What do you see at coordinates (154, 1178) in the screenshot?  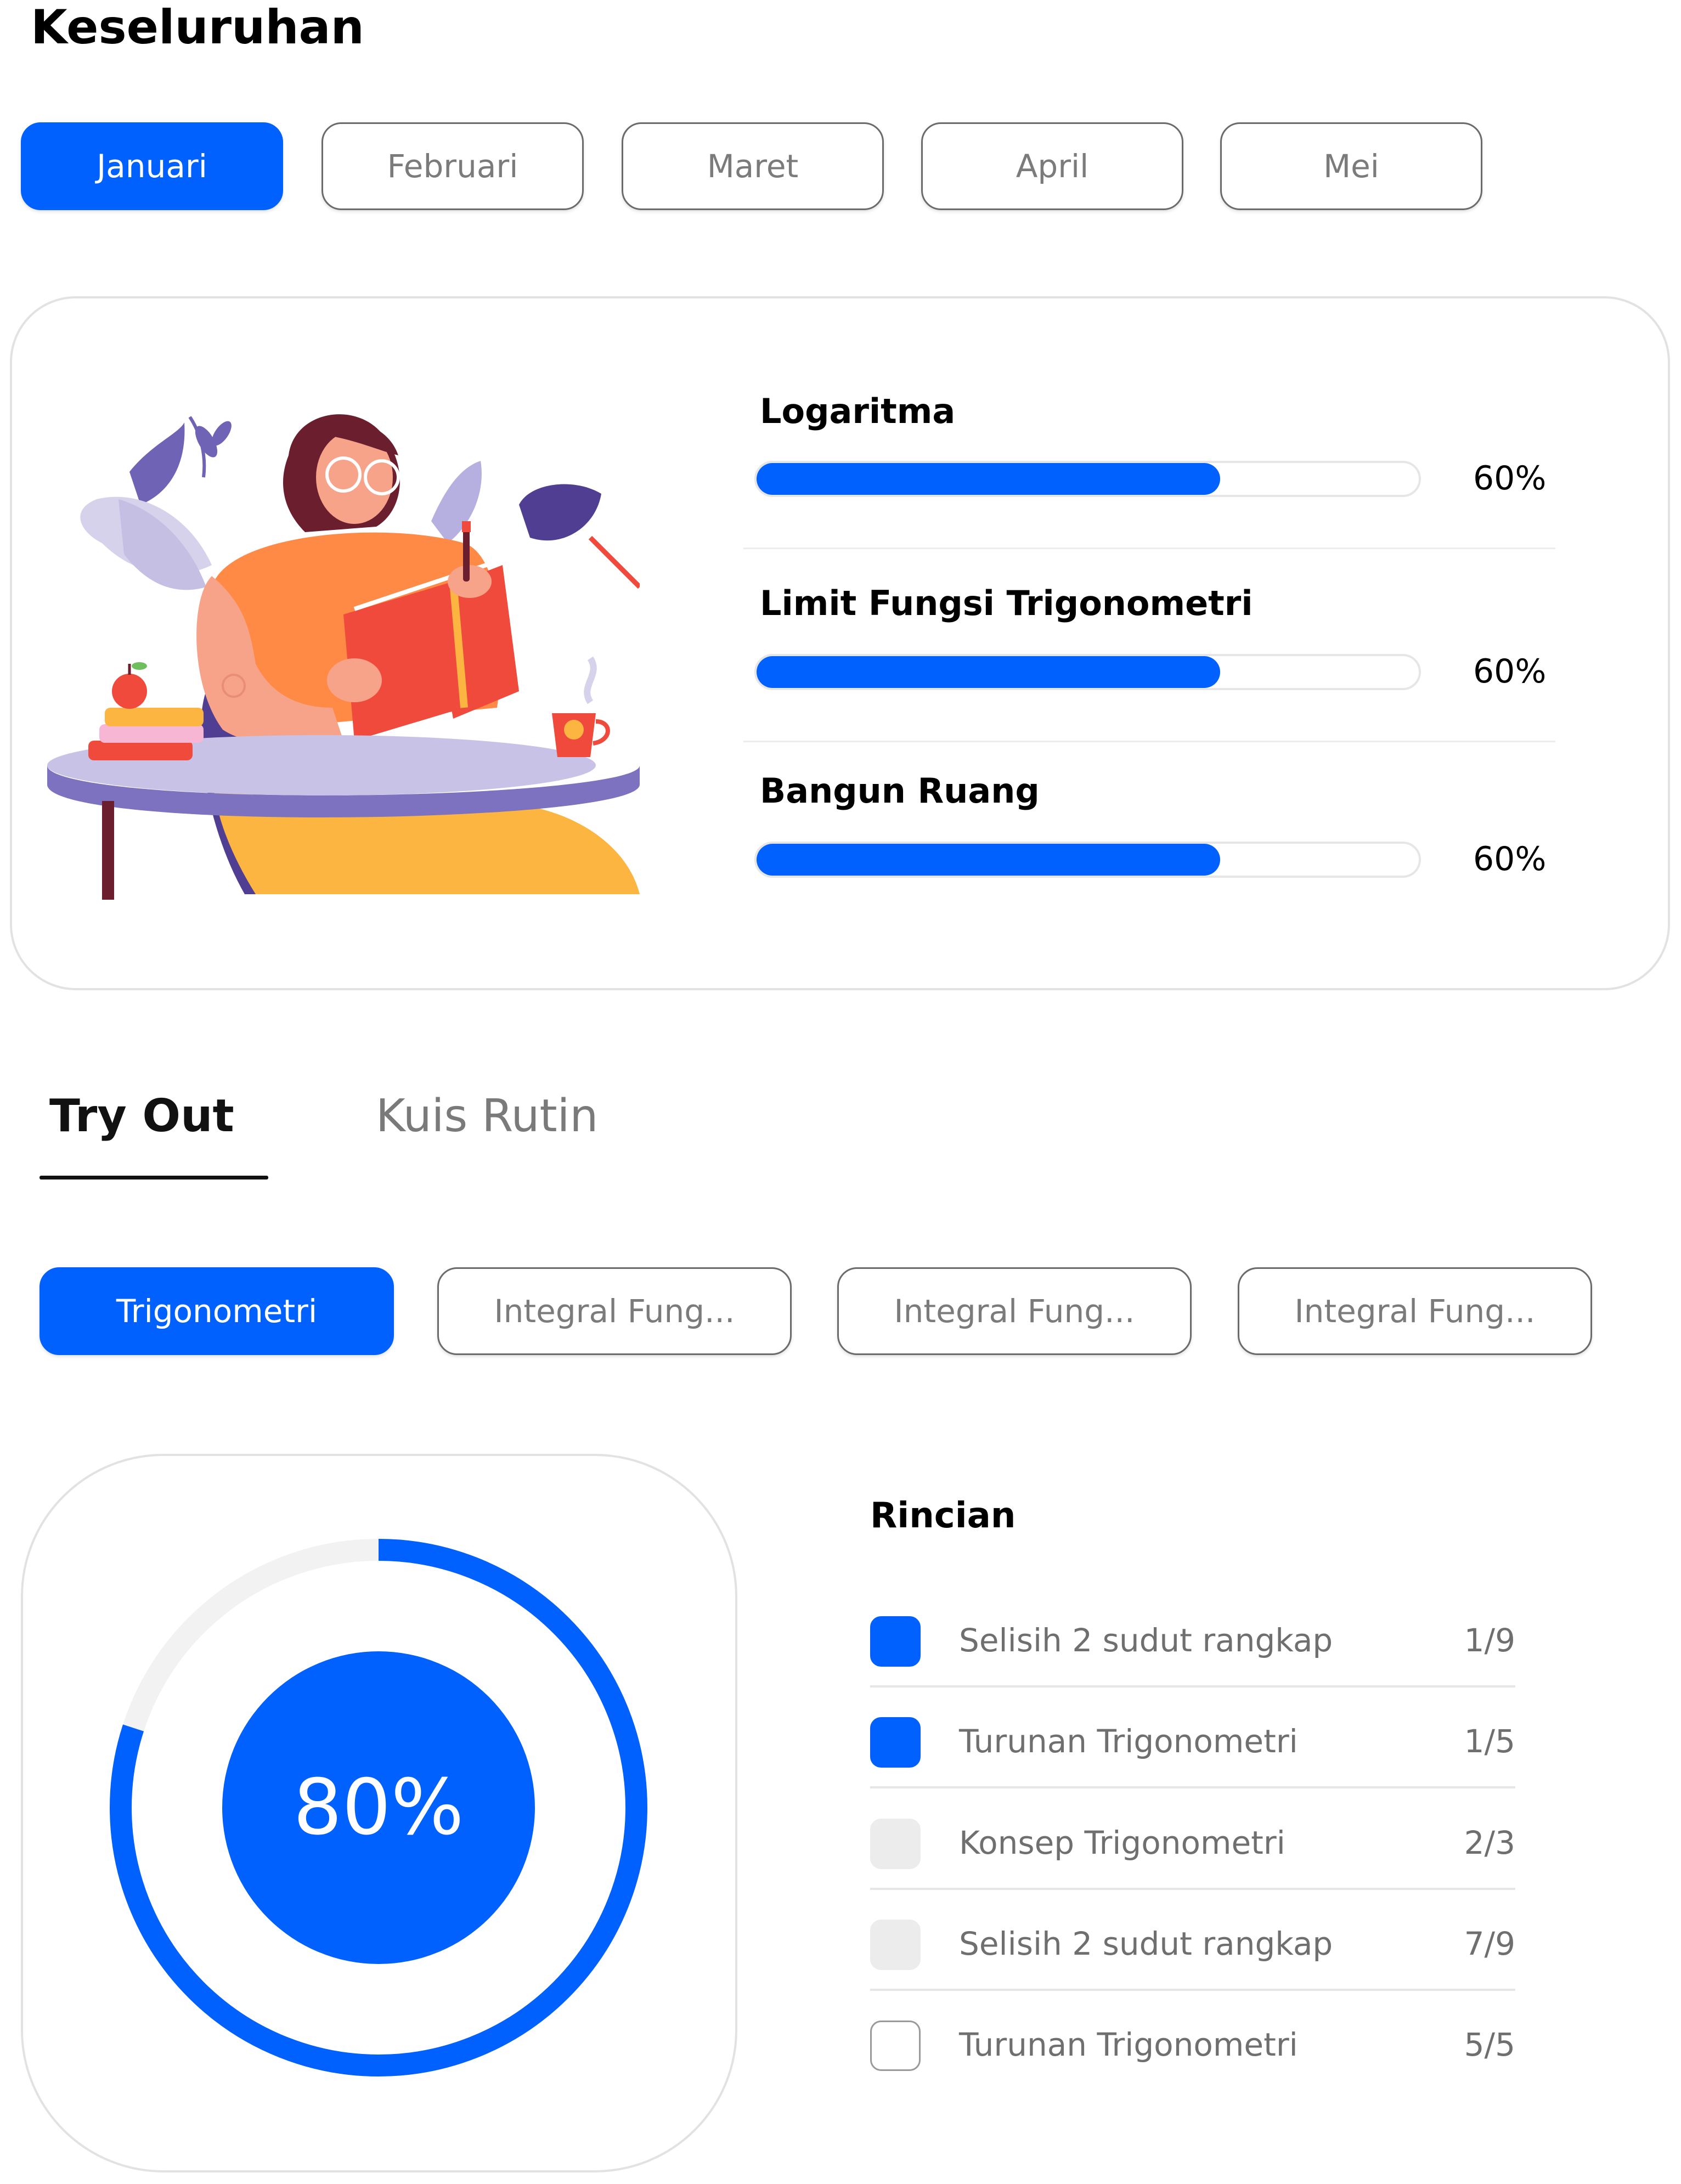 I see `active-tab-indicator` at bounding box center [154, 1178].